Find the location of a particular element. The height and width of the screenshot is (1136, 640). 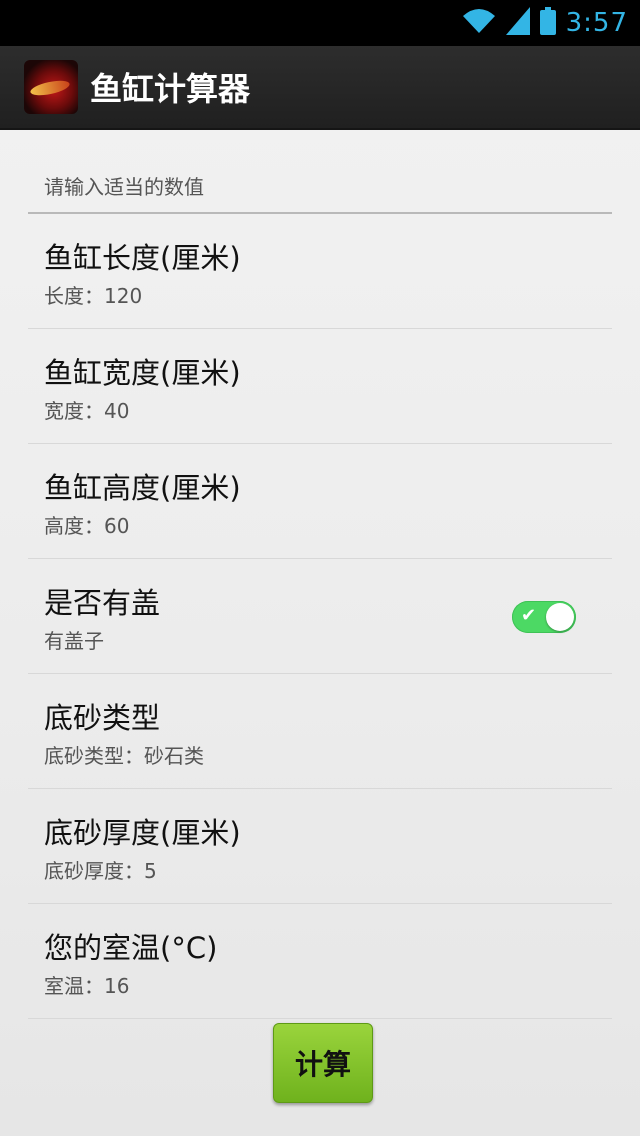

pref-substrate-thickness: 底砂厚度(厘米) 底砂厚度：5 is located at coordinates (320, 846).